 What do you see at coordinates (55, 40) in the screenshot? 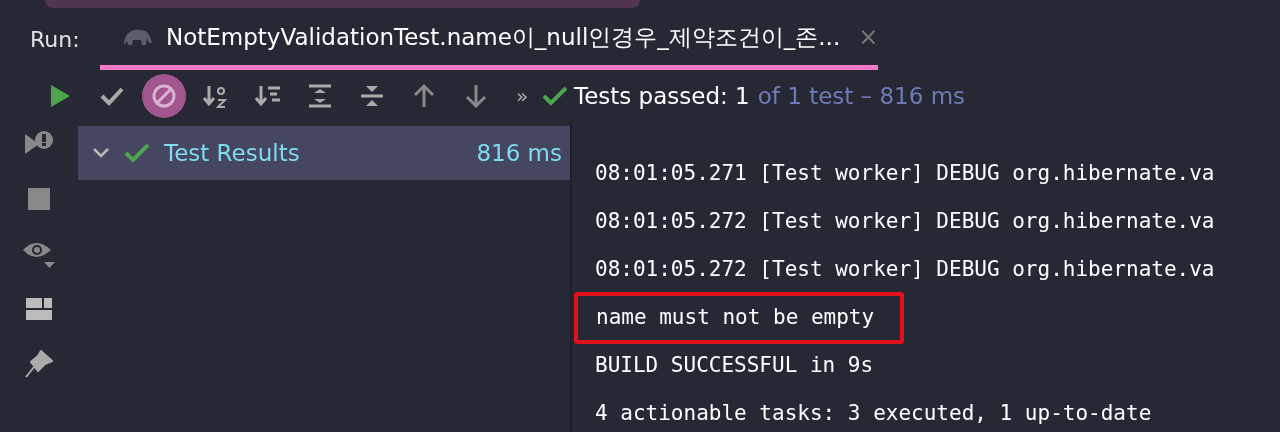
I see `run-label: Run:` at bounding box center [55, 40].